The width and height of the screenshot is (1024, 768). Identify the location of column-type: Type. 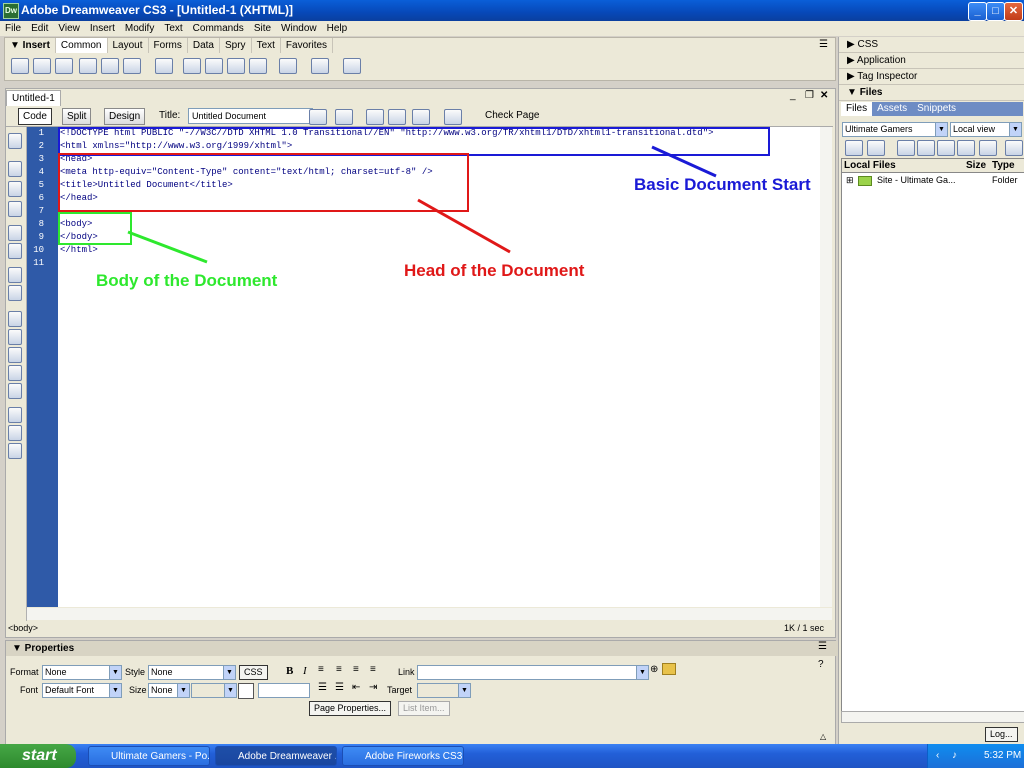
(1003, 165).